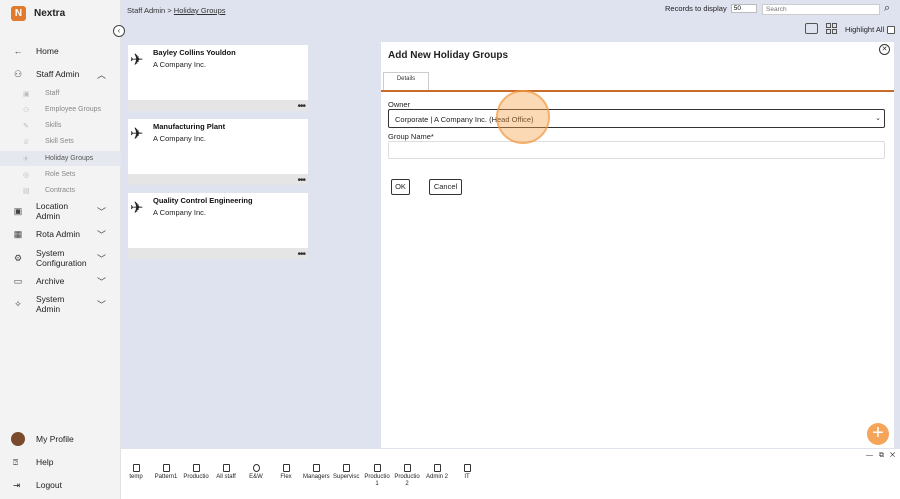 The width and height of the screenshot is (900, 499). Describe the element at coordinates (377, 476) in the screenshot. I see `group-tab: Productio 1` at that location.